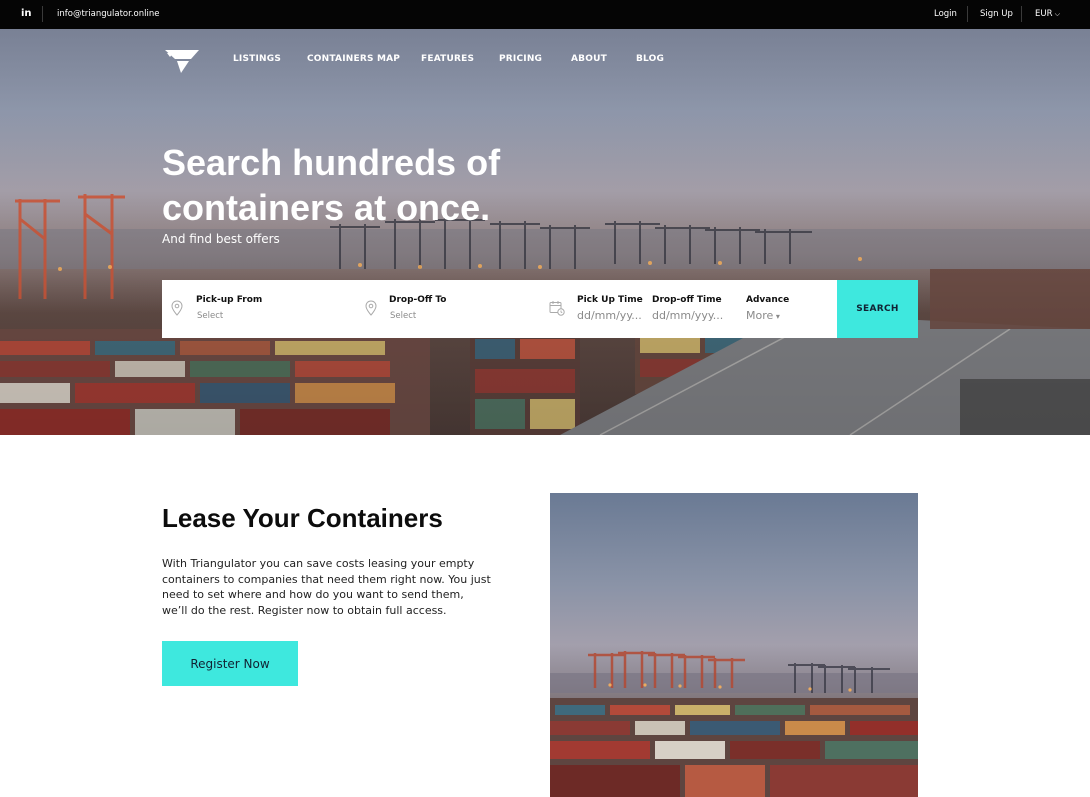 Image resolution: width=1090 pixels, height=797 pixels. Describe the element at coordinates (26, 13) in the screenshot. I see `linkedin-icon: in` at that location.